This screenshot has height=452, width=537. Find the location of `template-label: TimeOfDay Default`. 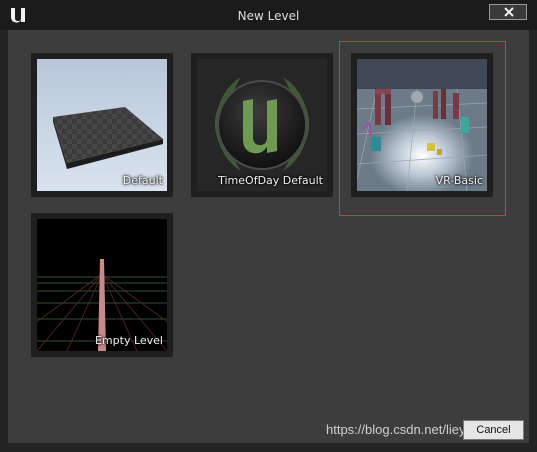

template-label: TimeOfDay Default is located at coordinates (270, 180).